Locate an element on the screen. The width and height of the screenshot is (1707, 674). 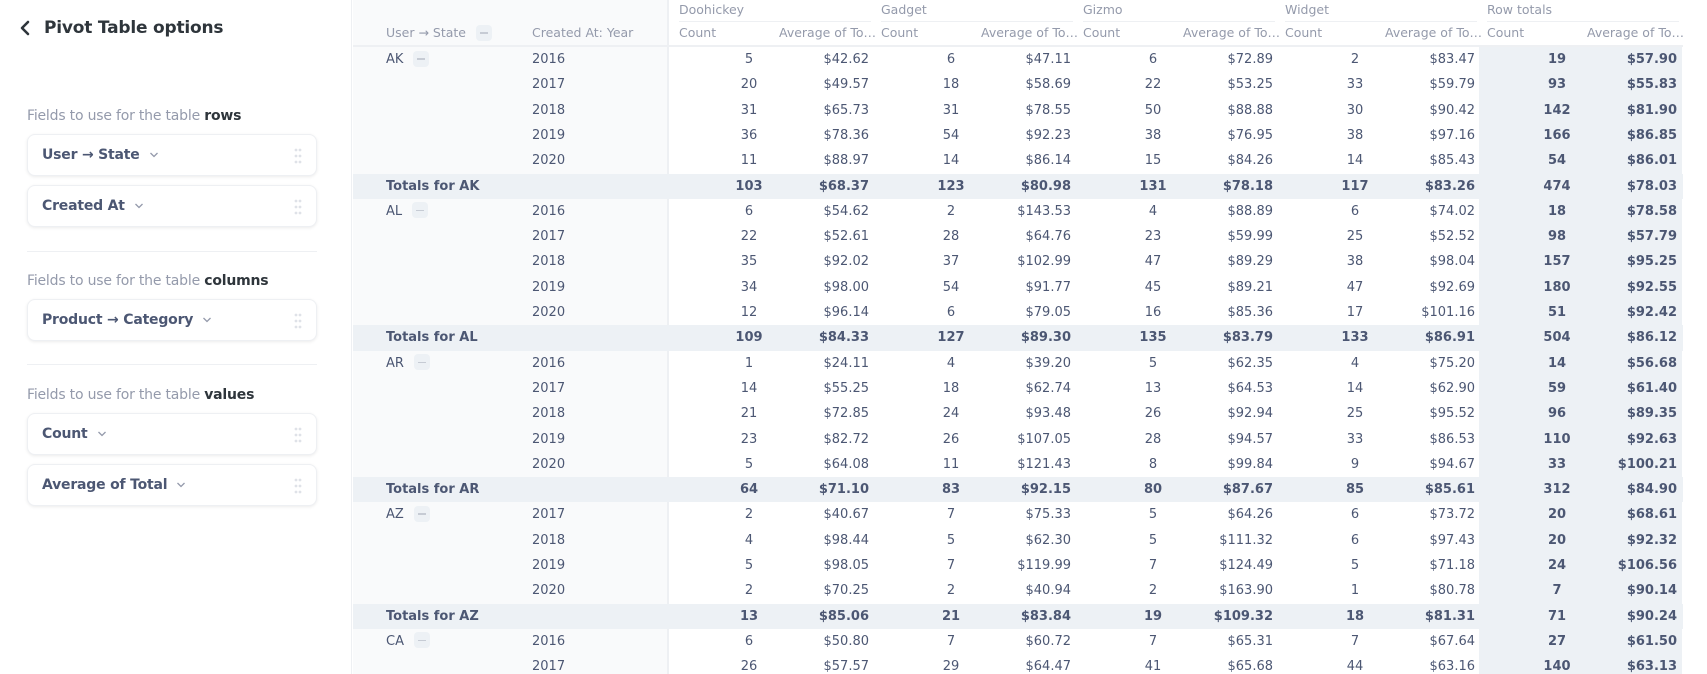
count-cell: 64 is located at coordinates (749, 490).